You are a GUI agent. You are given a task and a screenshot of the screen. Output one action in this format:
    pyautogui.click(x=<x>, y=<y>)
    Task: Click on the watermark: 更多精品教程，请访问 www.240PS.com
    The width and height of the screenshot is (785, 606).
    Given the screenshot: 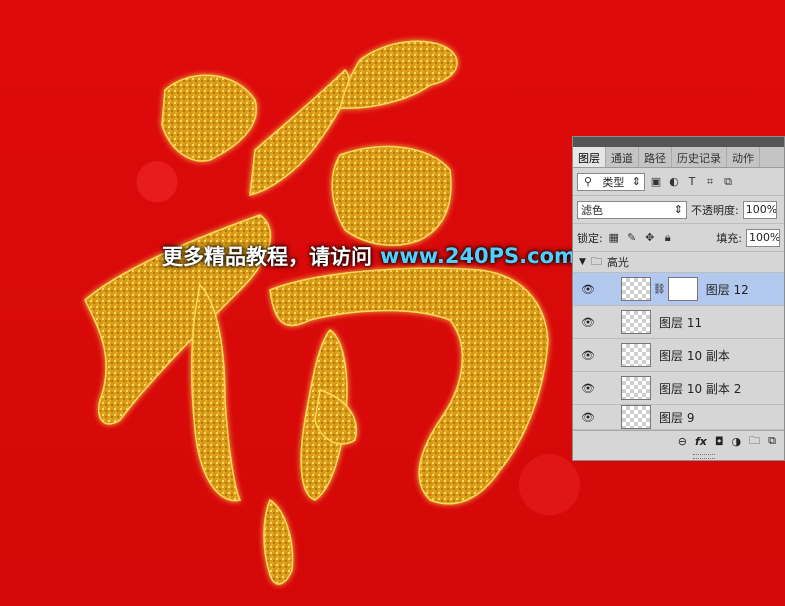 What is the action you would take?
    pyautogui.click(x=369, y=256)
    